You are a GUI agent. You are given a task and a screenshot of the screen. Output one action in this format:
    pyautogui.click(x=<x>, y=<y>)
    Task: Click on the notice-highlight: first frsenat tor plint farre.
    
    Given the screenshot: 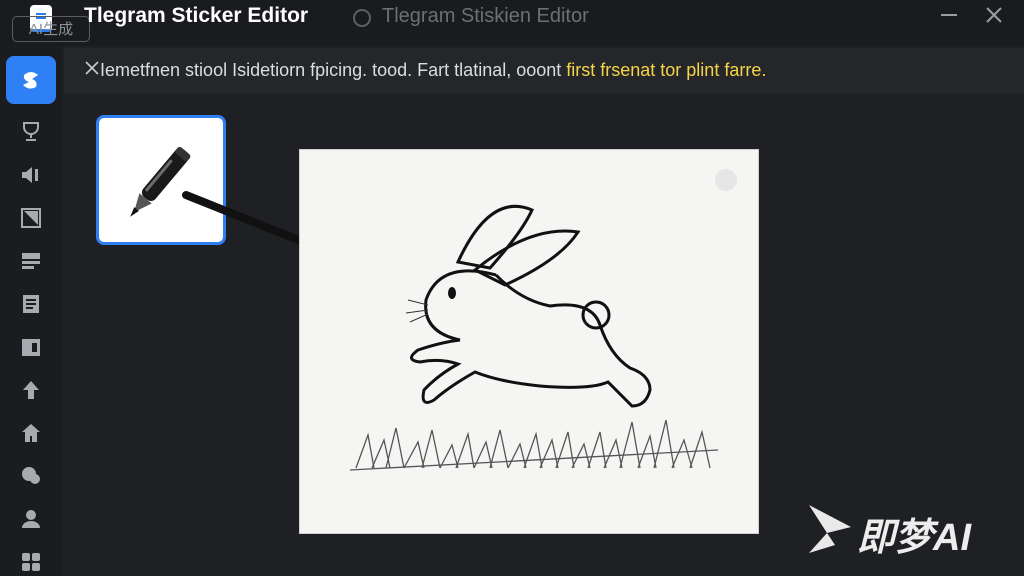 What is the action you would take?
    pyautogui.click(x=666, y=70)
    